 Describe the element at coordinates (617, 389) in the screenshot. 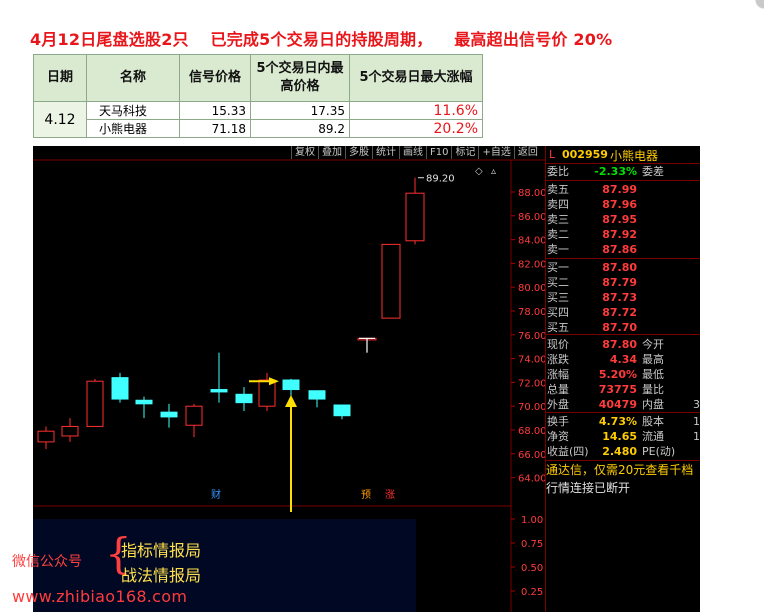

I see `row-value: 73775` at that location.